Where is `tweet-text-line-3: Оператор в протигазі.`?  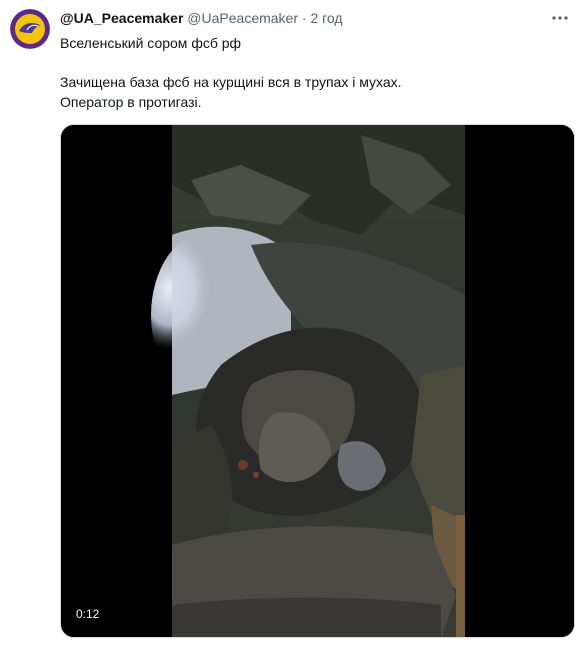 tweet-text-line-3: Оператор в протигазі. is located at coordinates (131, 102).